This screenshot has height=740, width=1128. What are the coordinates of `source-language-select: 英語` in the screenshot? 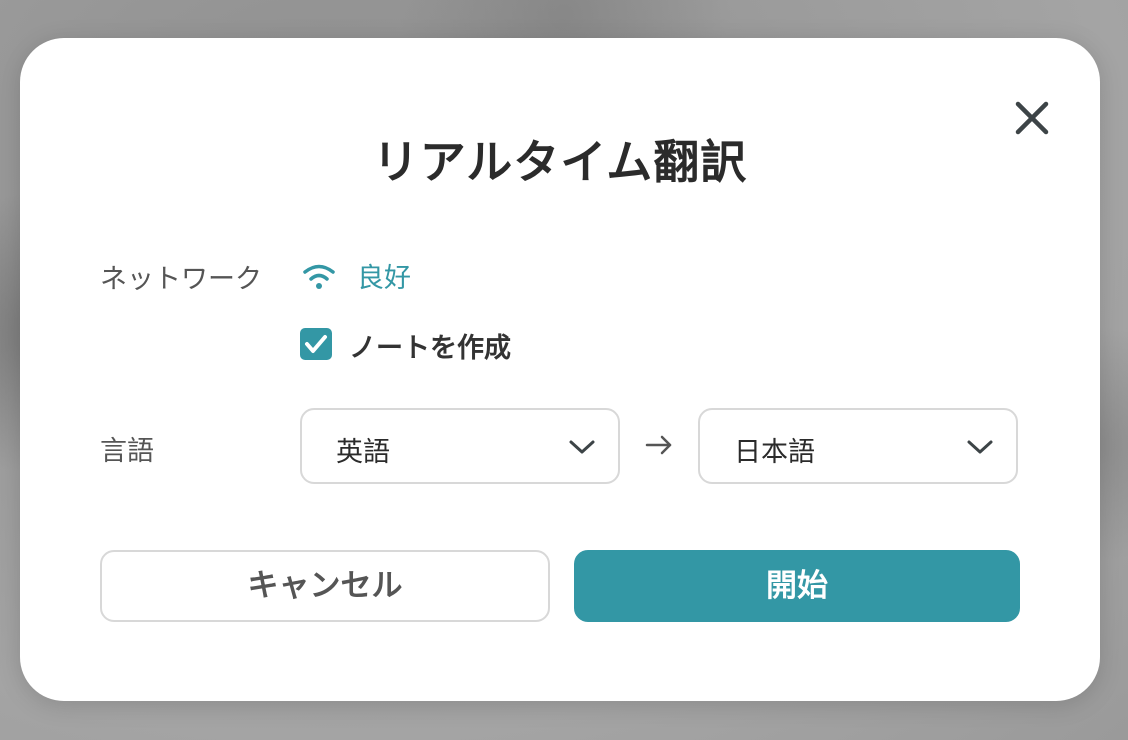 It's located at (460, 446).